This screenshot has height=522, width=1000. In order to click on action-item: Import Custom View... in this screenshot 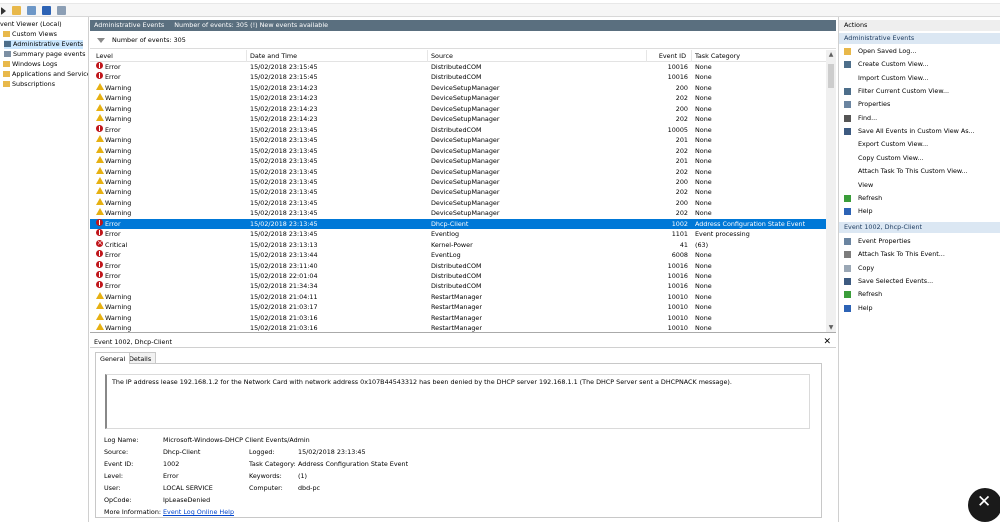, I will do `click(893, 78)`.